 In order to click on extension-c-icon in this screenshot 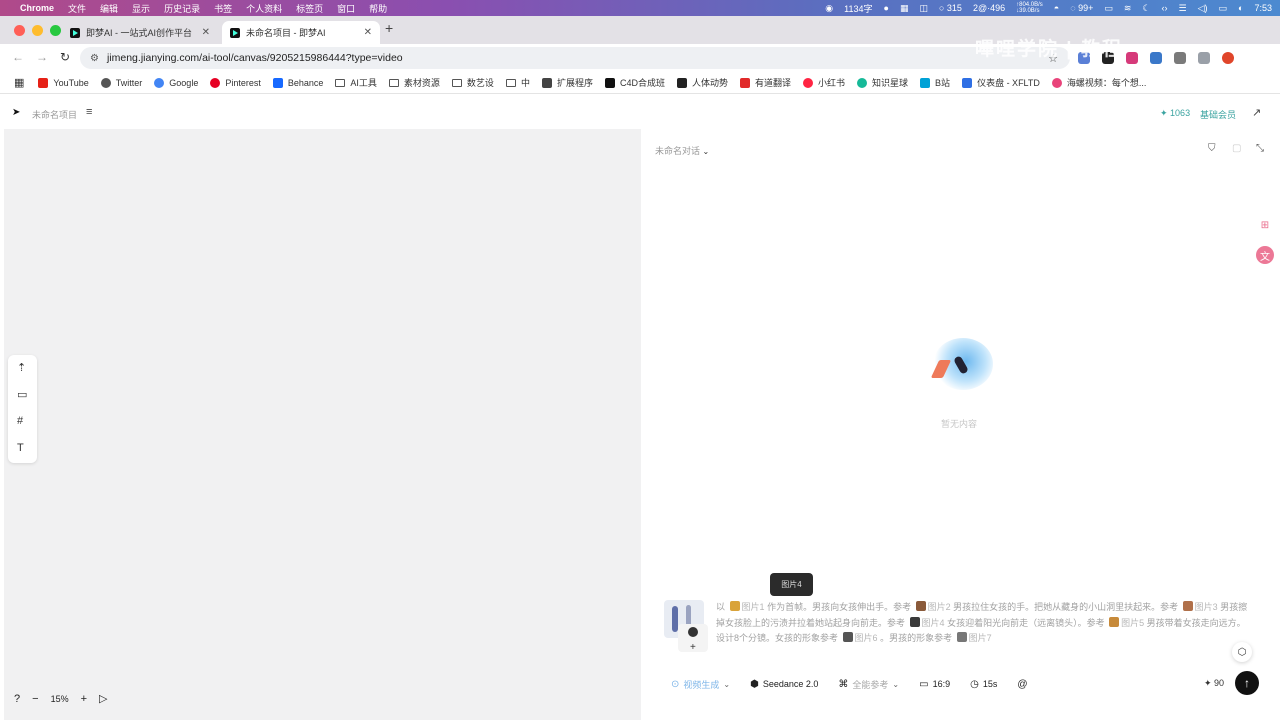, I will do `click(1132, 58)`.